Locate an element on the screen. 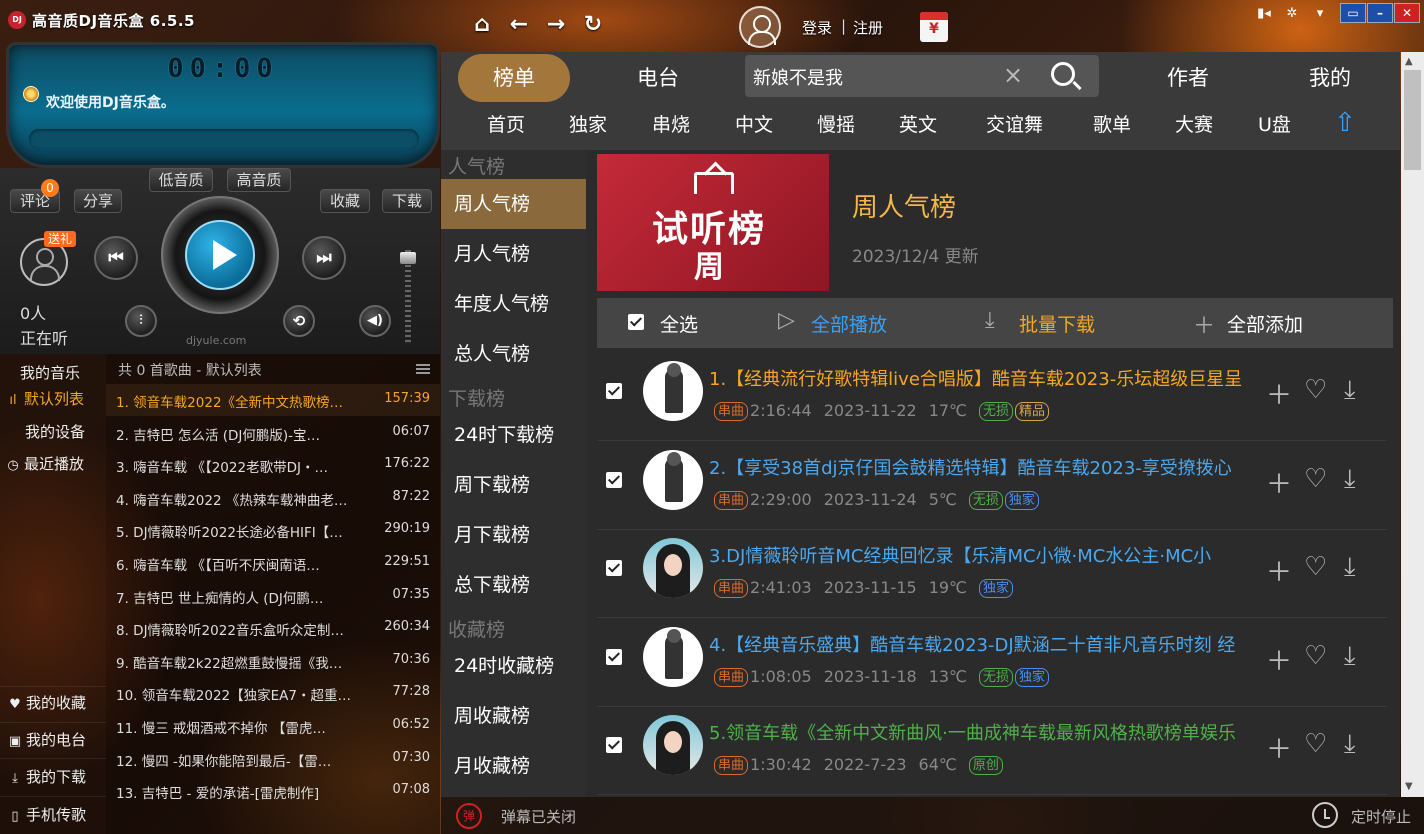 The height and width of the screenshot is (834, 1424). song-title: 2.【享受38首dj京仔国会鼓精选特辑】酷音车载2023-享受撩拨心 is located at coordinates (983, 467).